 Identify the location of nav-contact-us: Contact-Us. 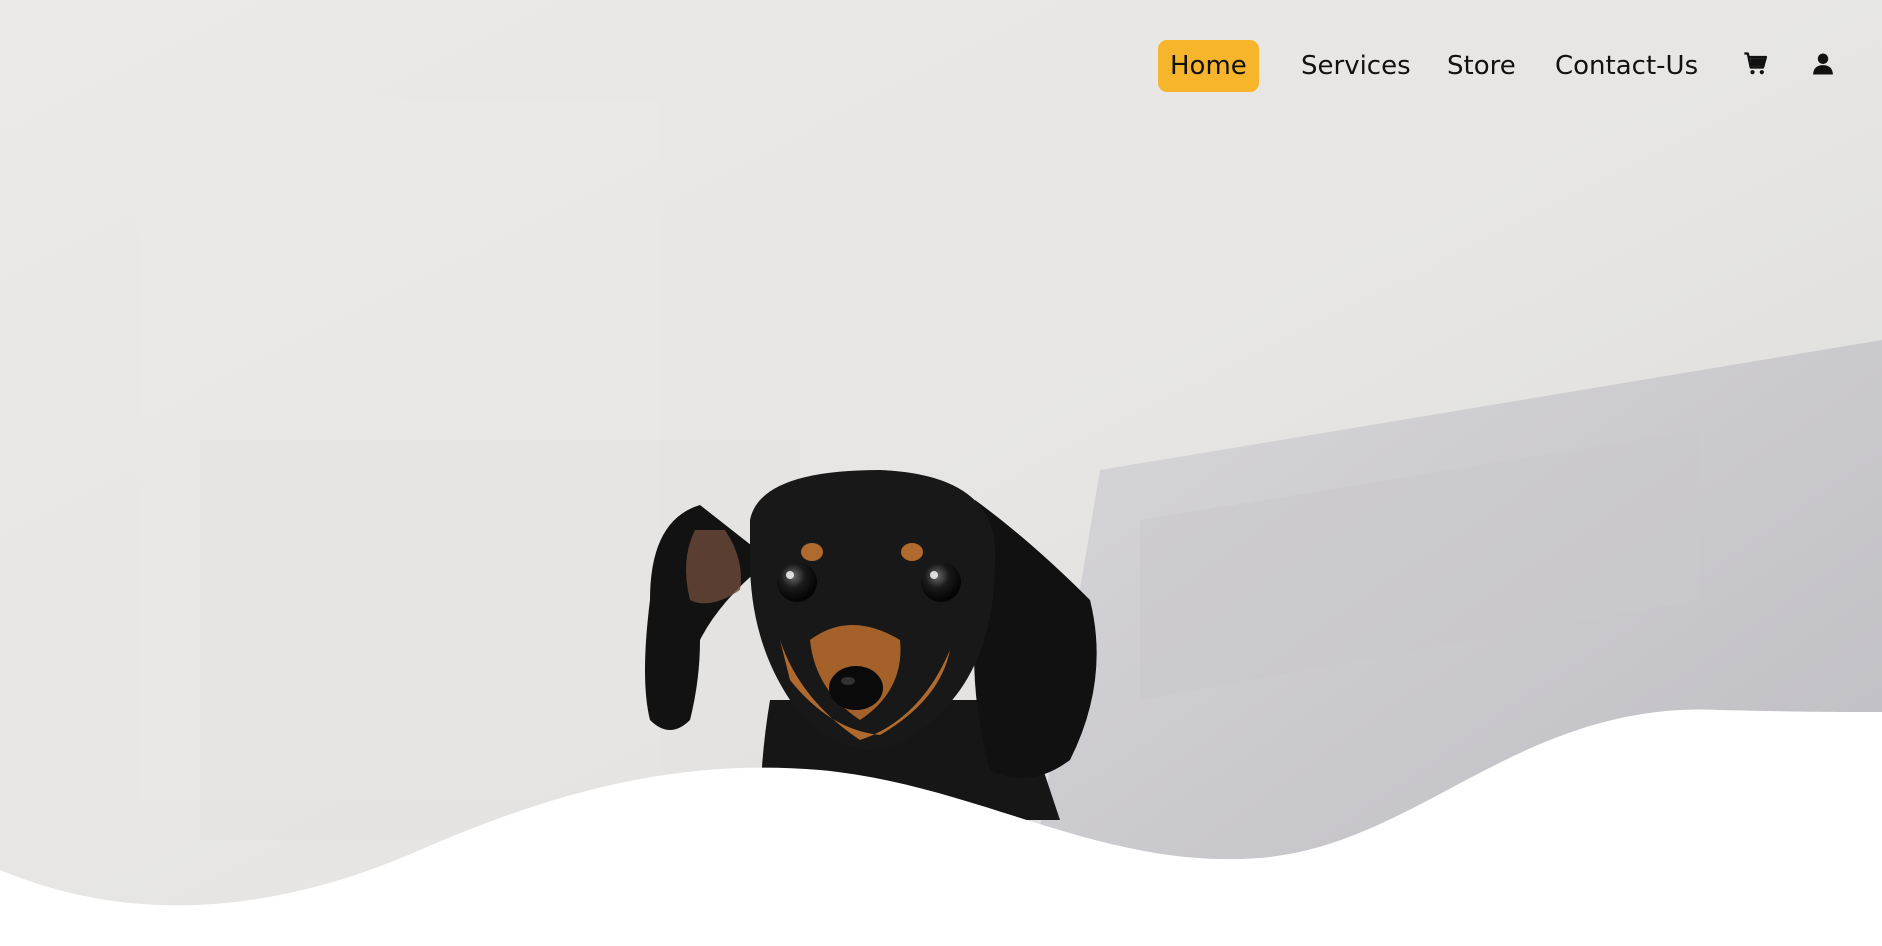
(1626, 66).